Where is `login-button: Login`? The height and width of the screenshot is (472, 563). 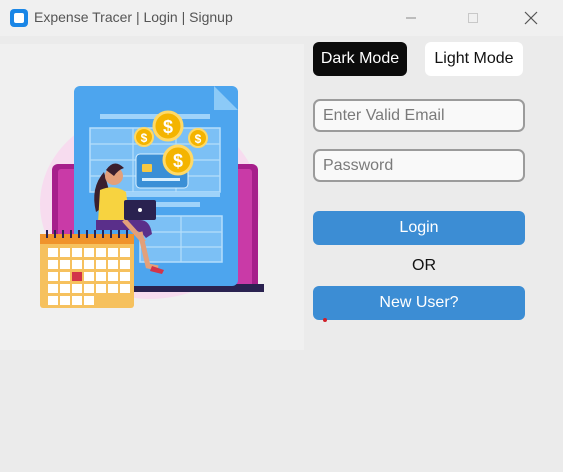 login-button: Login is located at coordinates (419, 228).